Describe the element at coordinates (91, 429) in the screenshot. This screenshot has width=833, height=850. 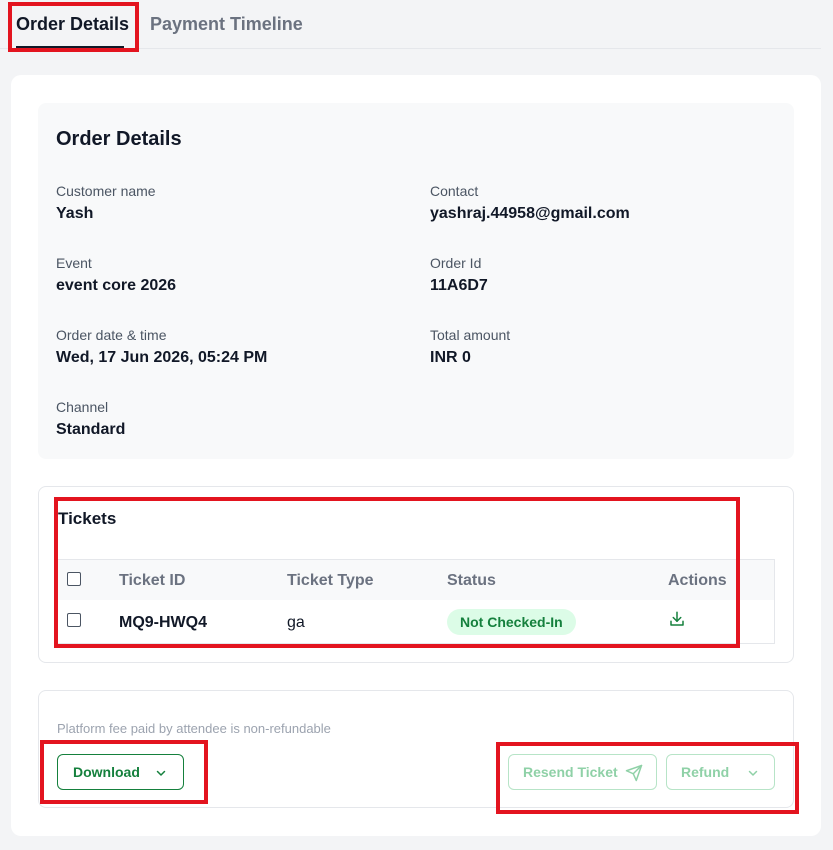
I see `channel-value: Standard` at that location.